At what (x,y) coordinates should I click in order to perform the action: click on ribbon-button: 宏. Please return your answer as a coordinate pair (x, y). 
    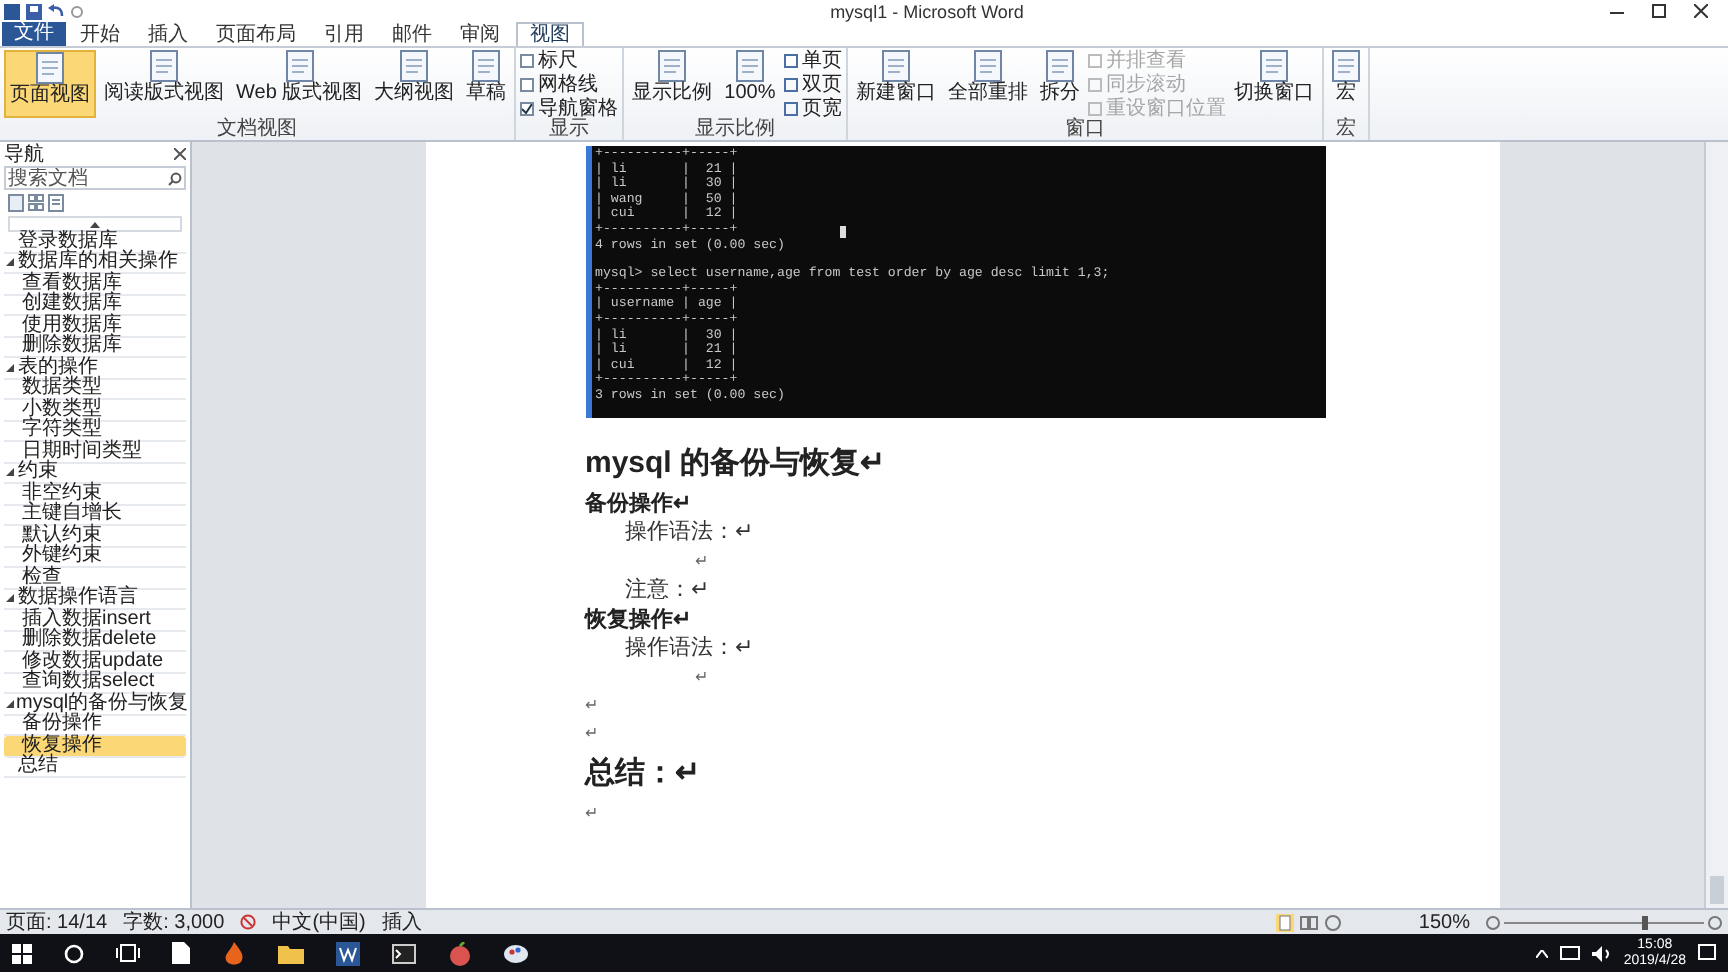
    Looking at the image, I should click on (1345, 84).